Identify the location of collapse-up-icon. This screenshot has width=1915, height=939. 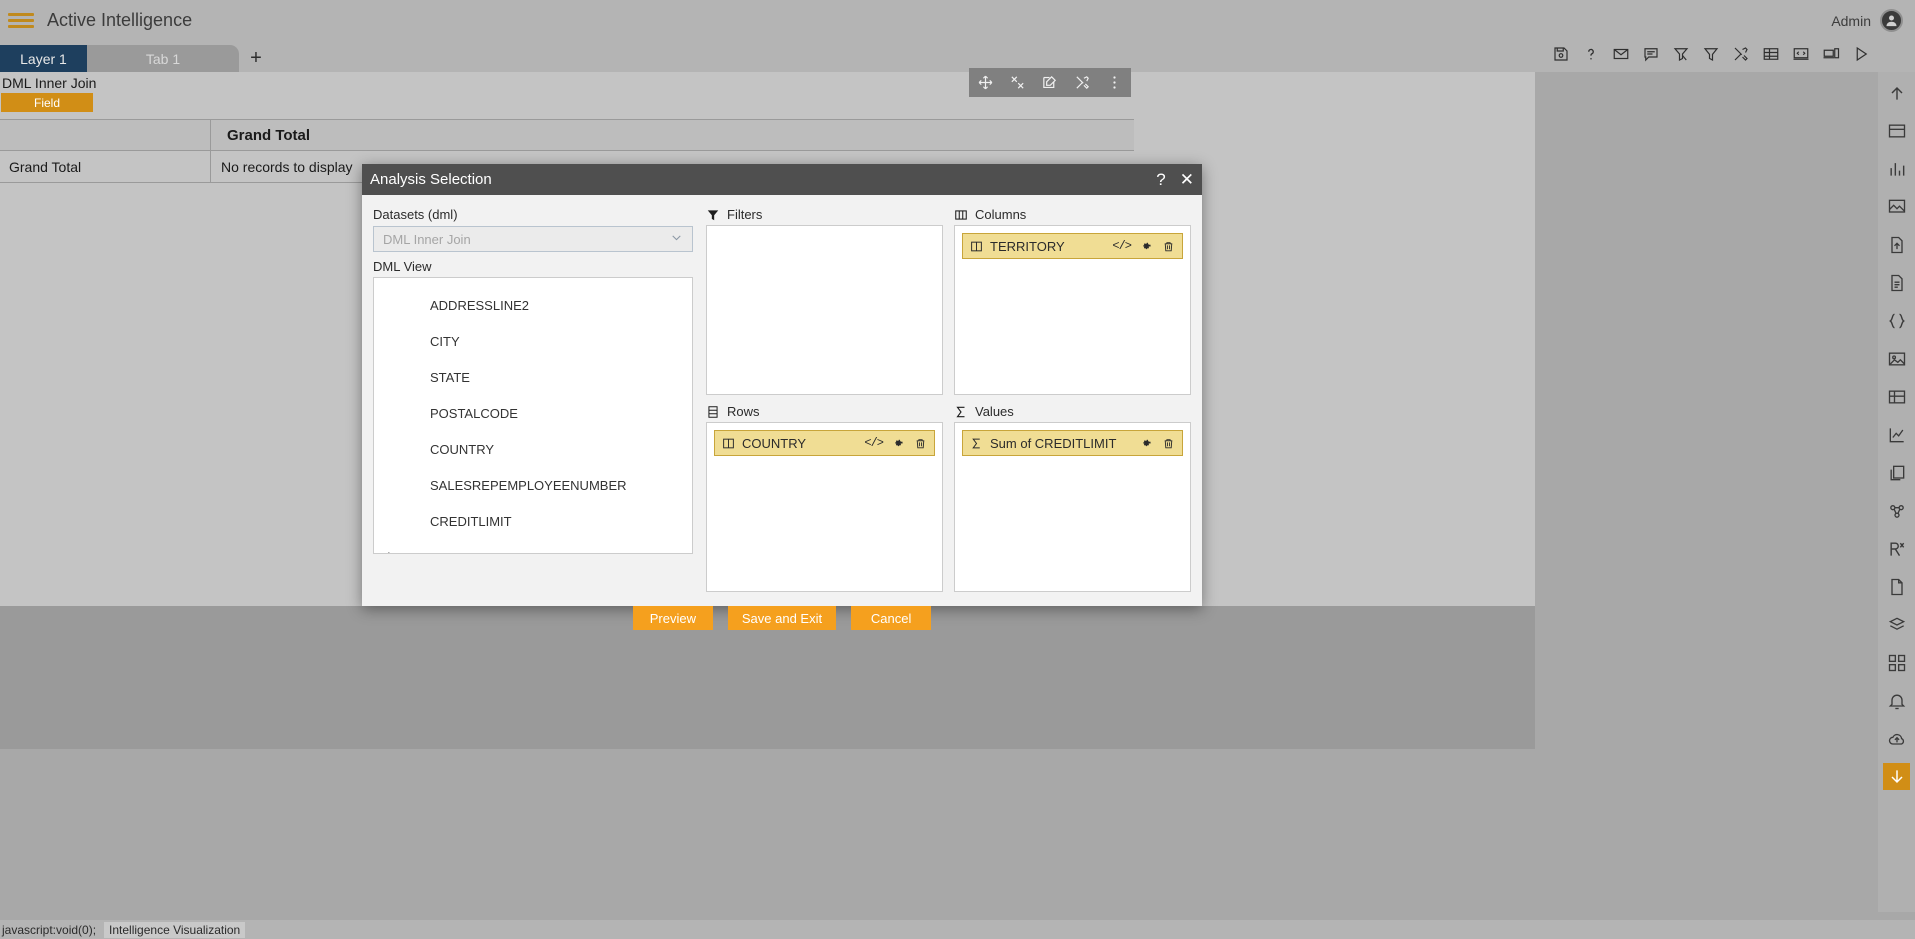
(1896, 92).